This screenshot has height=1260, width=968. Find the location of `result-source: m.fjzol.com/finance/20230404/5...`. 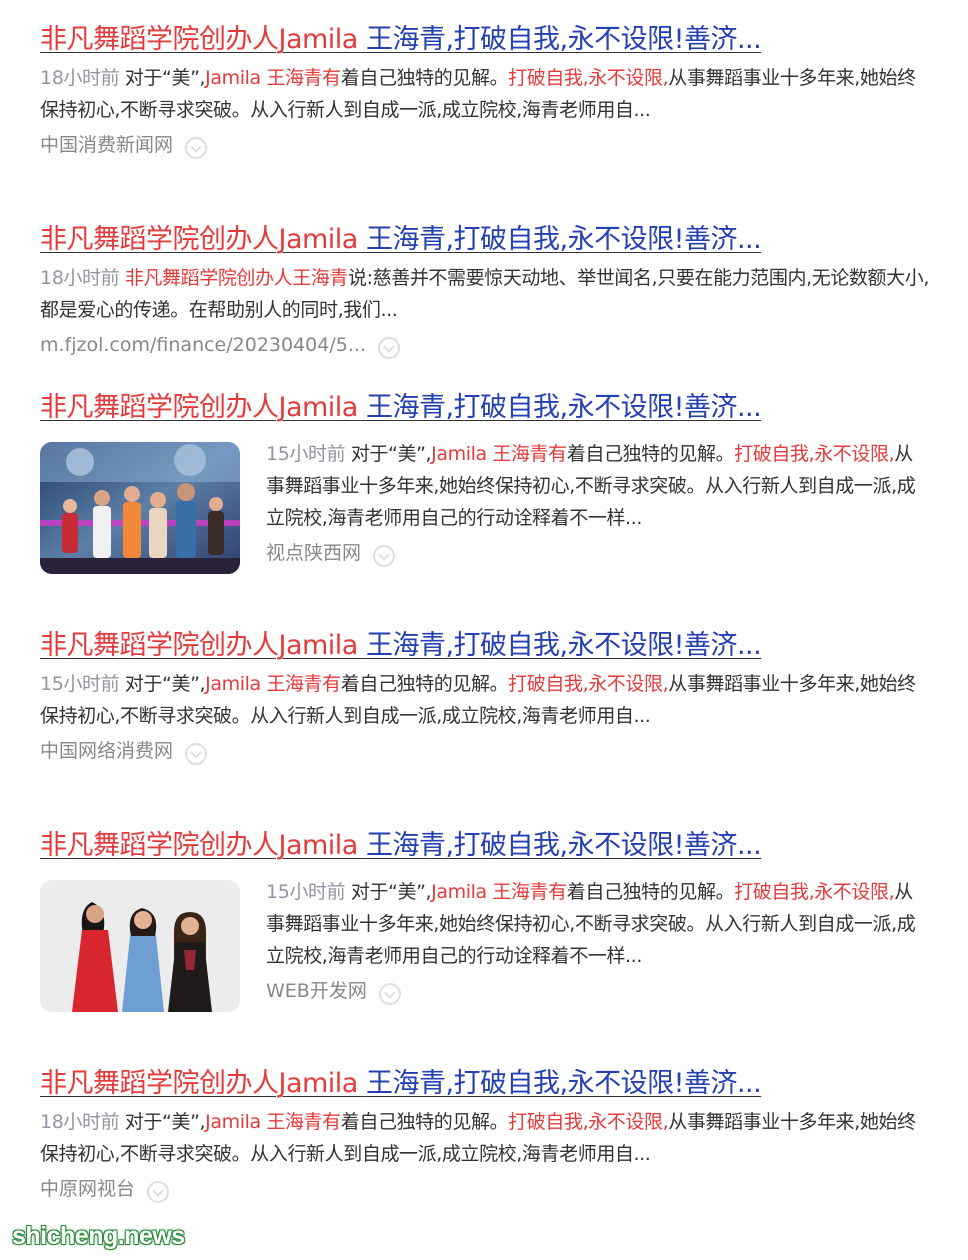

result-source: m.fjzol.com/finance/20230404/5... is located at coordinates (485, 345).